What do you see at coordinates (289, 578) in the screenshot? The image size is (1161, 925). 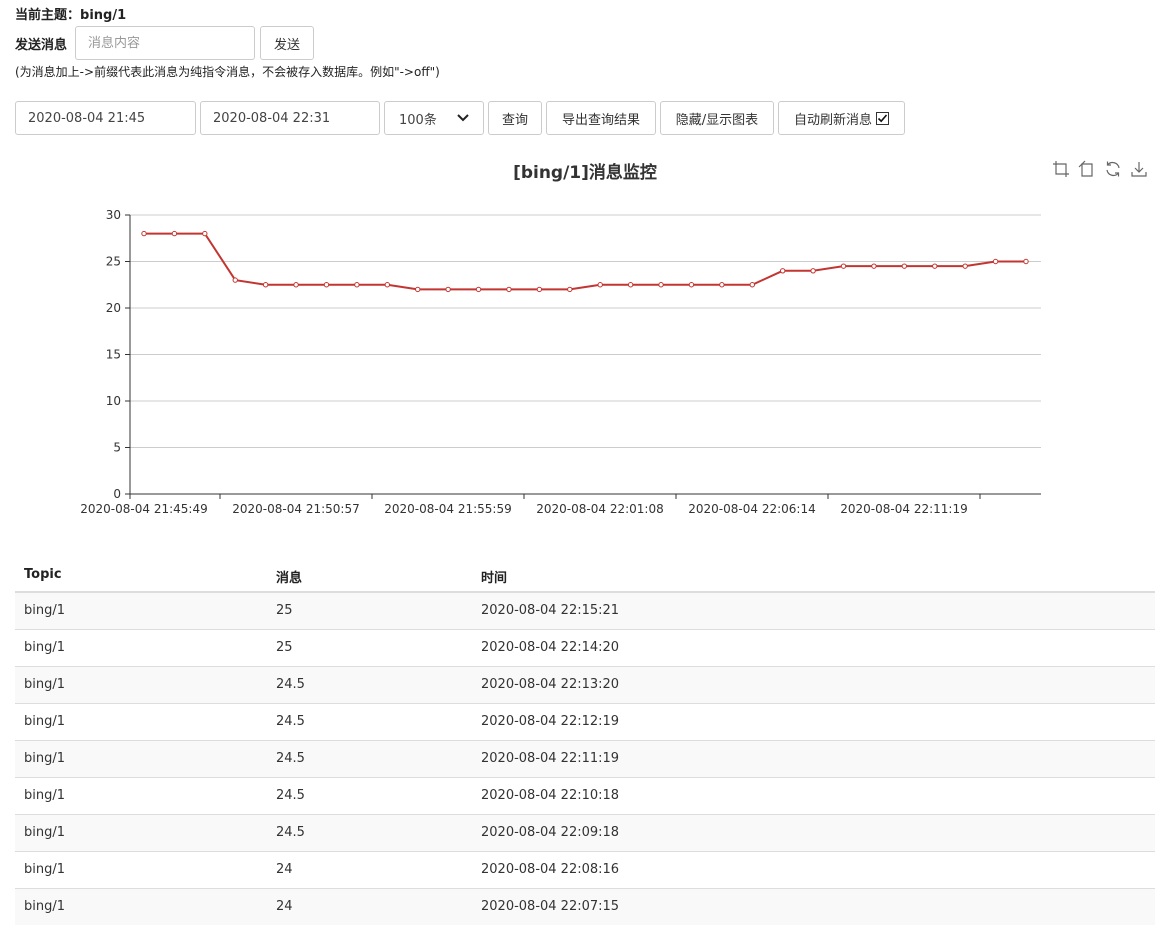 I see `header-message: 消息` at bounding box center [289, 578].